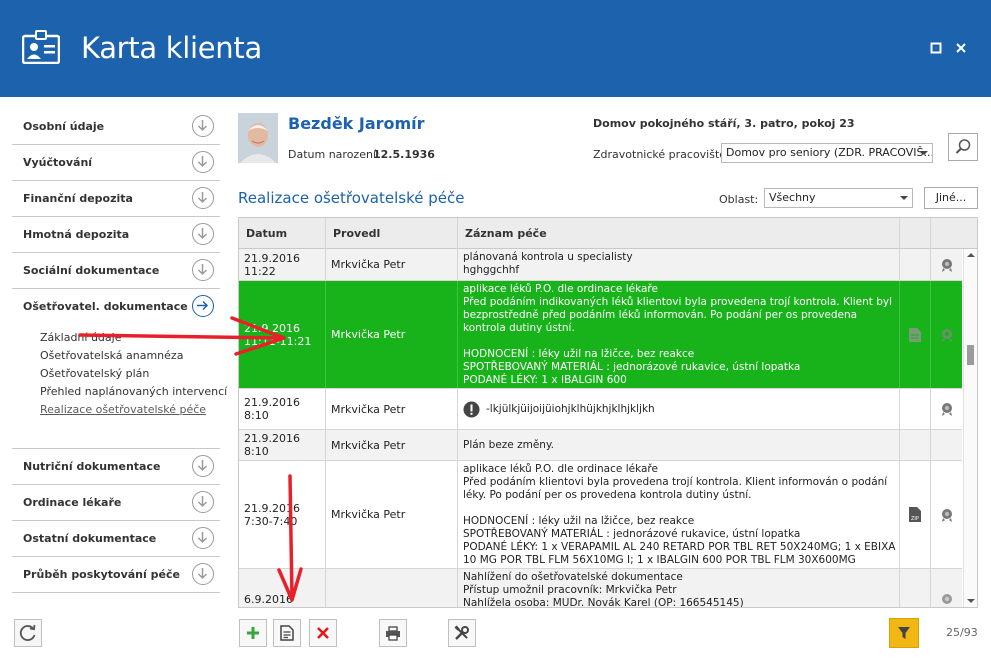 The height and width of the screenshot is (658, 991). I want to click on sidebar-item-label: Osobní údaje, so click(64, 126).